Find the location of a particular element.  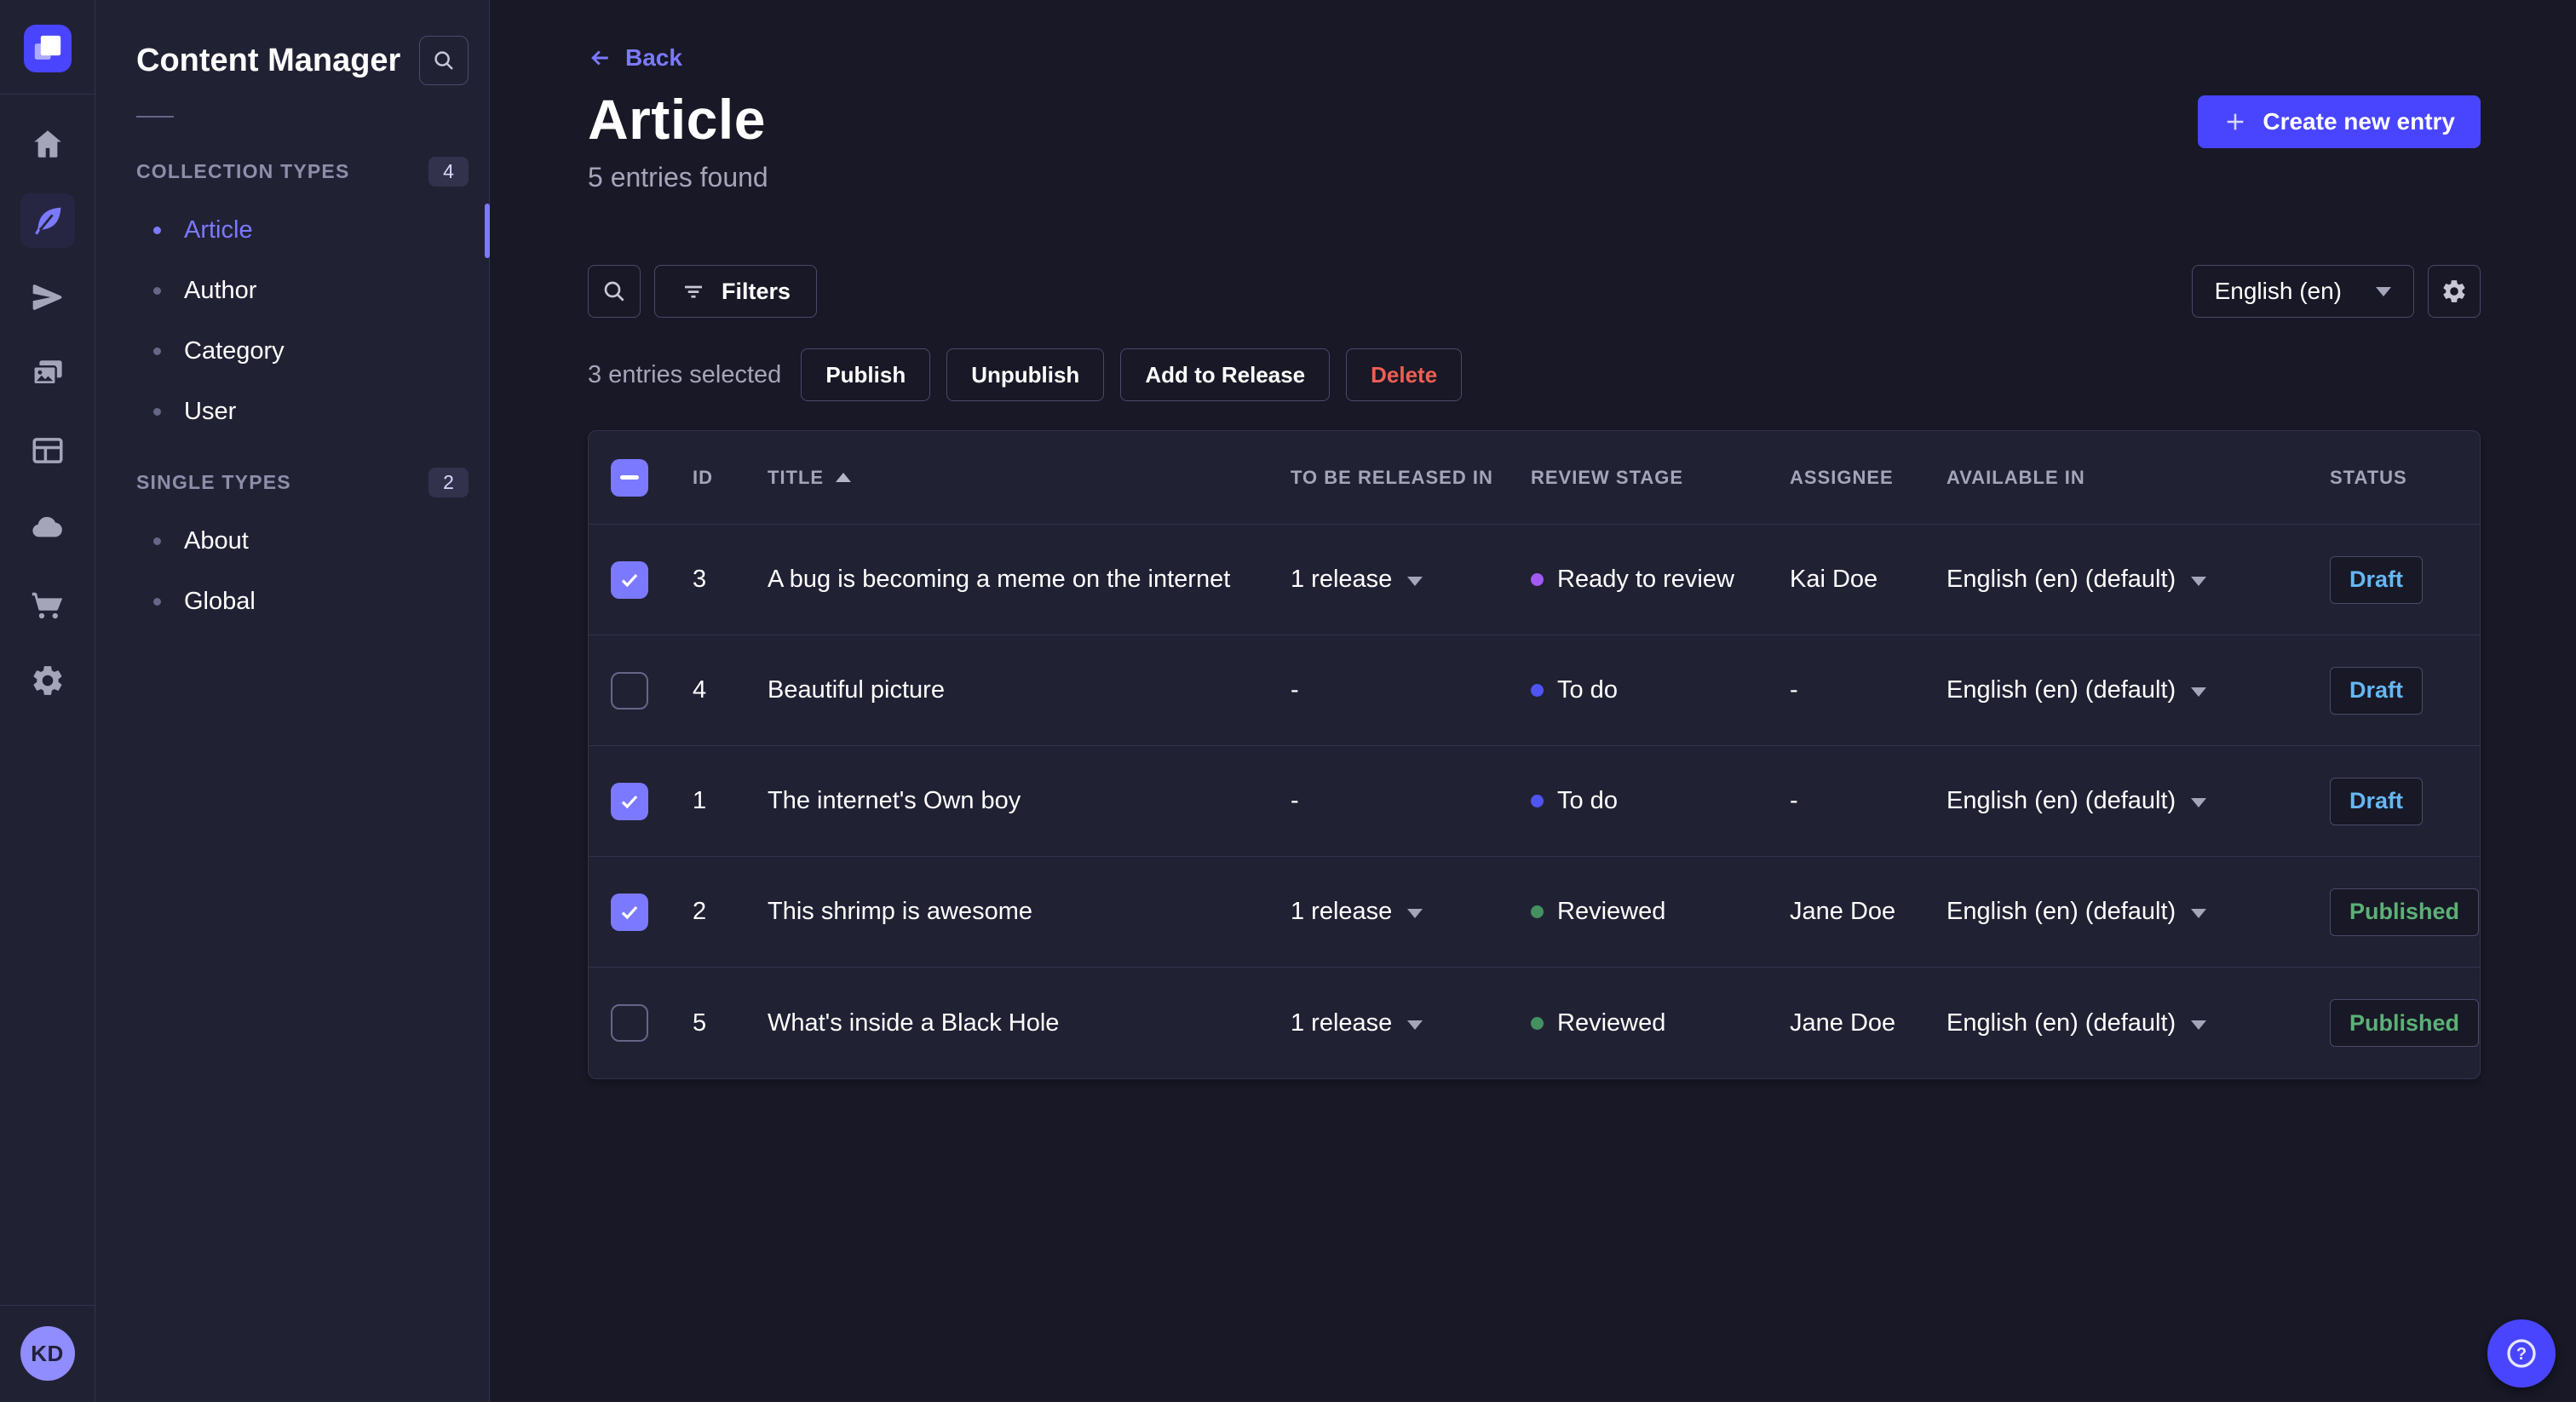

unpublish-button: Unpublish is located at coordinates (1026, 374).